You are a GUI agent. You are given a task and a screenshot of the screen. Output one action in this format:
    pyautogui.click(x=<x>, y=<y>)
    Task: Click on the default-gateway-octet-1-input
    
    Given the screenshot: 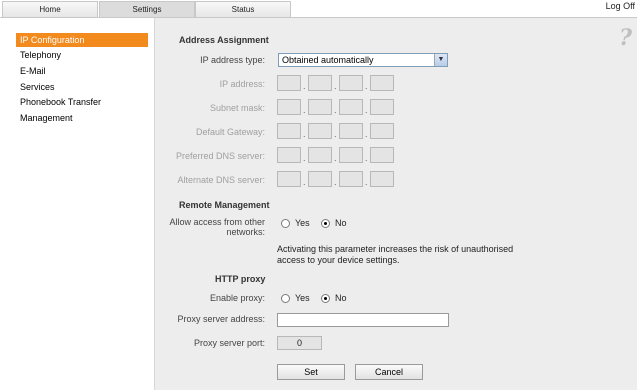 What is the action you would take?
    pyautogui.click(x=289, y=131)
    